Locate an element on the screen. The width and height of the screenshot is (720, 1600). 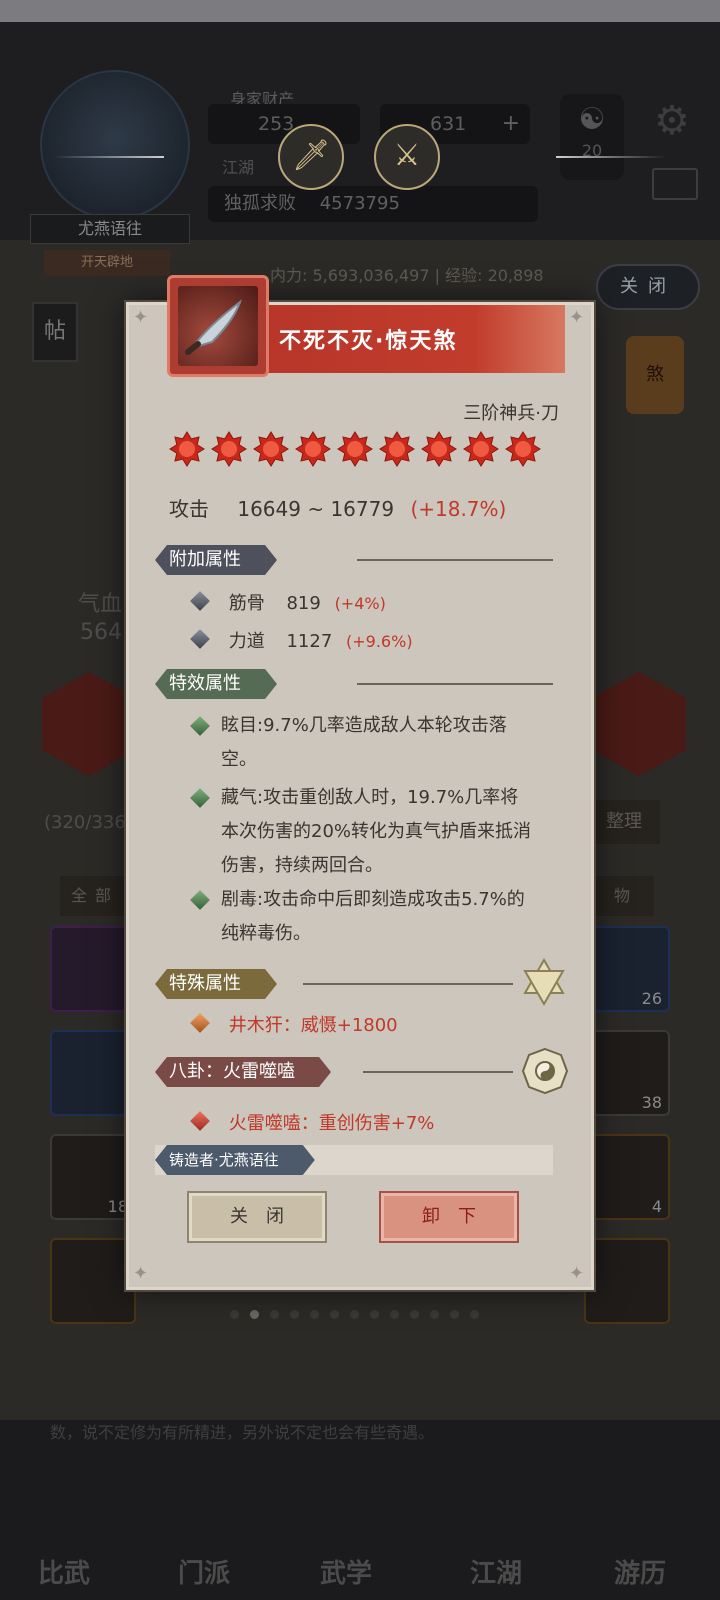
bag-slot: 4 is located at coordinates (627, 1177).